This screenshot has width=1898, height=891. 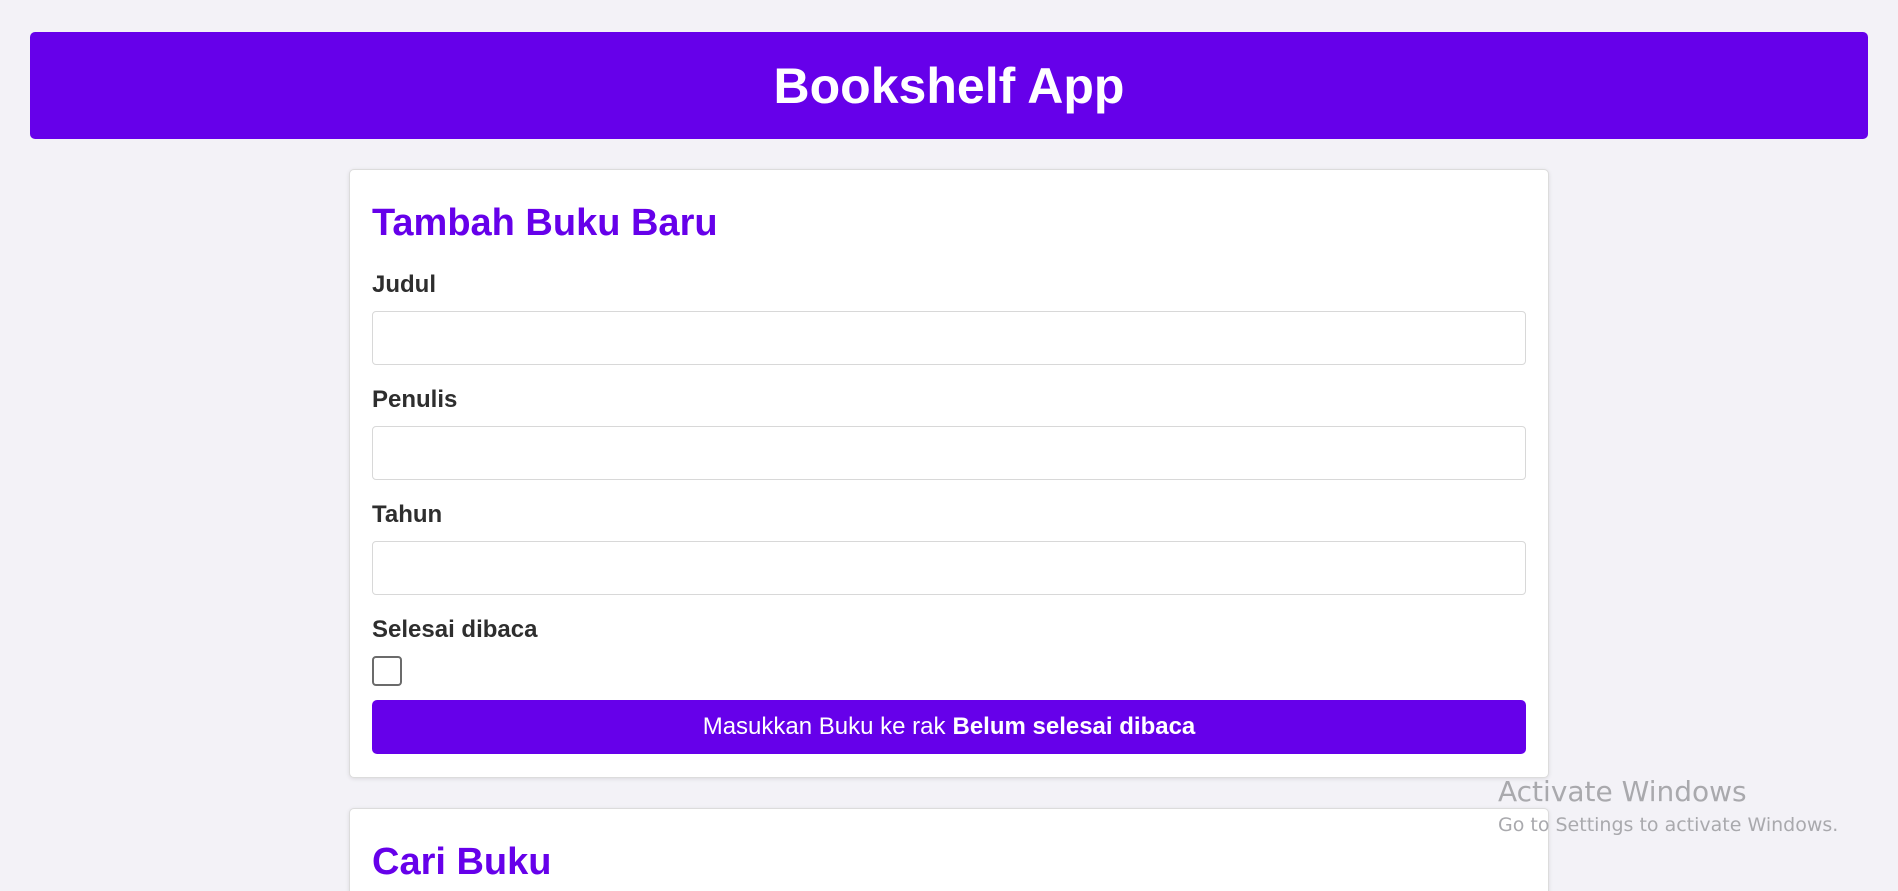 What do you see at coordinates (462, 862) in the screenshot?
I see `search-book-title: Cari Buku` at bounding box center [462, 862].